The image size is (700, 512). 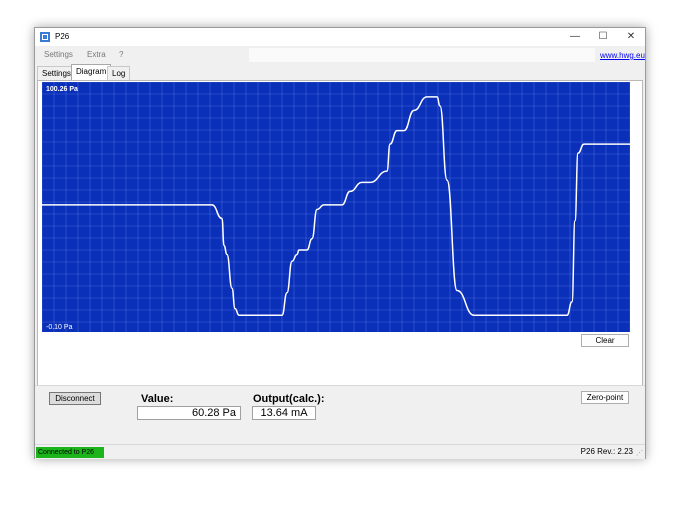 I want to click on menu-help: ?, so click(x=121, y=54).